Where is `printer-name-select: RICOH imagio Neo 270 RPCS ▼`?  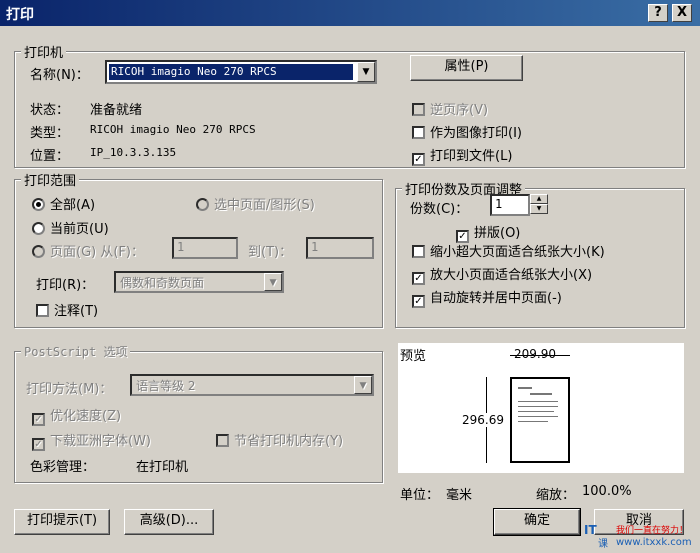 printer-name-select: RICOH imagio Neo 270 RPCS ▼ is located at coordinates (241, 72).